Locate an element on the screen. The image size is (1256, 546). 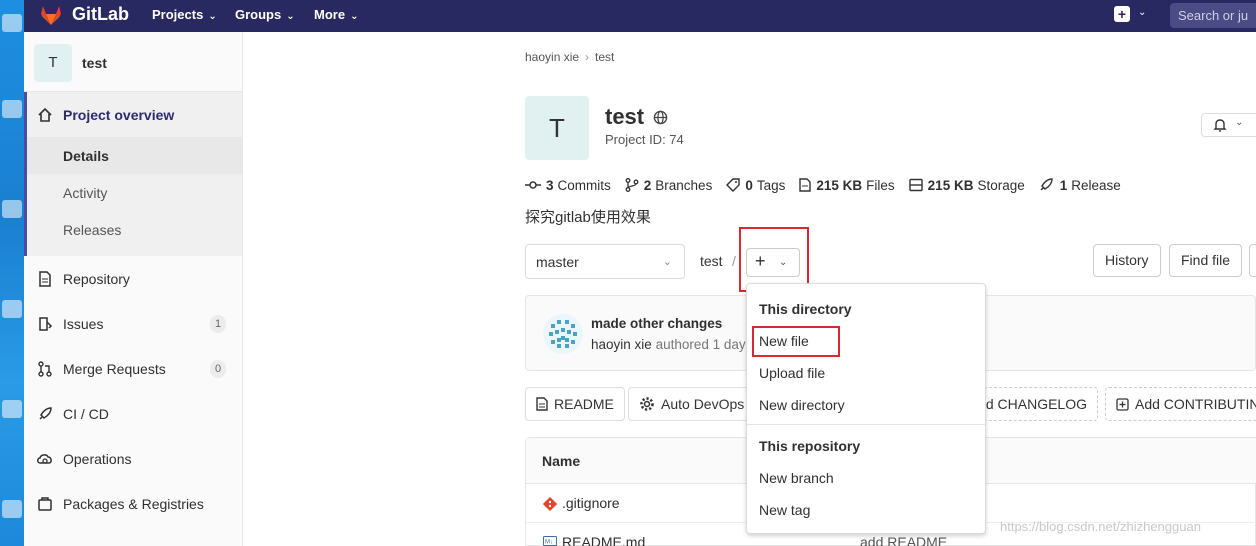
stat-files: 215 KB Files is located at coordinates (847, 185).